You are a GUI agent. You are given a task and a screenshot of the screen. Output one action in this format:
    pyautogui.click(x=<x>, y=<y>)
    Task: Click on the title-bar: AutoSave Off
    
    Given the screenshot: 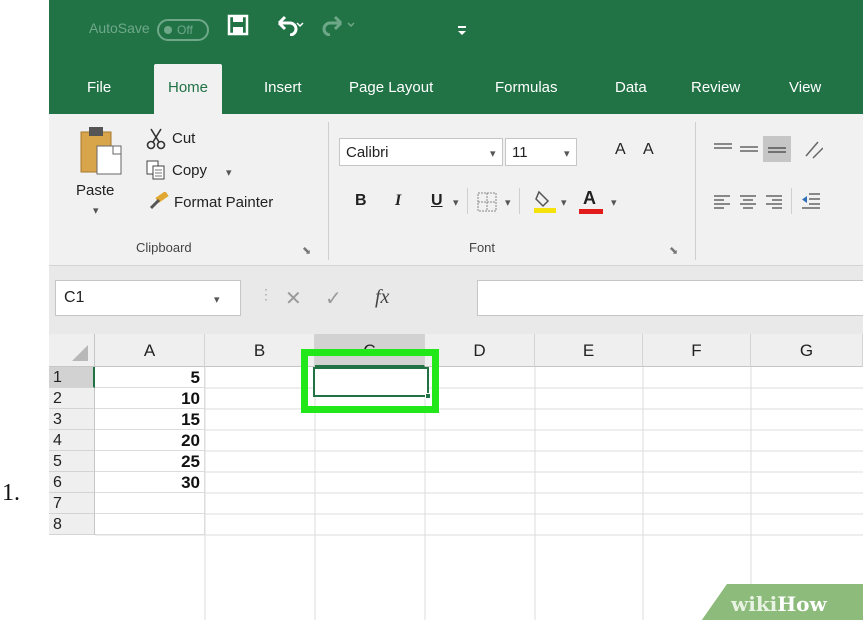 What is the action you would take?
    pyautogui.click(x=456, y=27)
    